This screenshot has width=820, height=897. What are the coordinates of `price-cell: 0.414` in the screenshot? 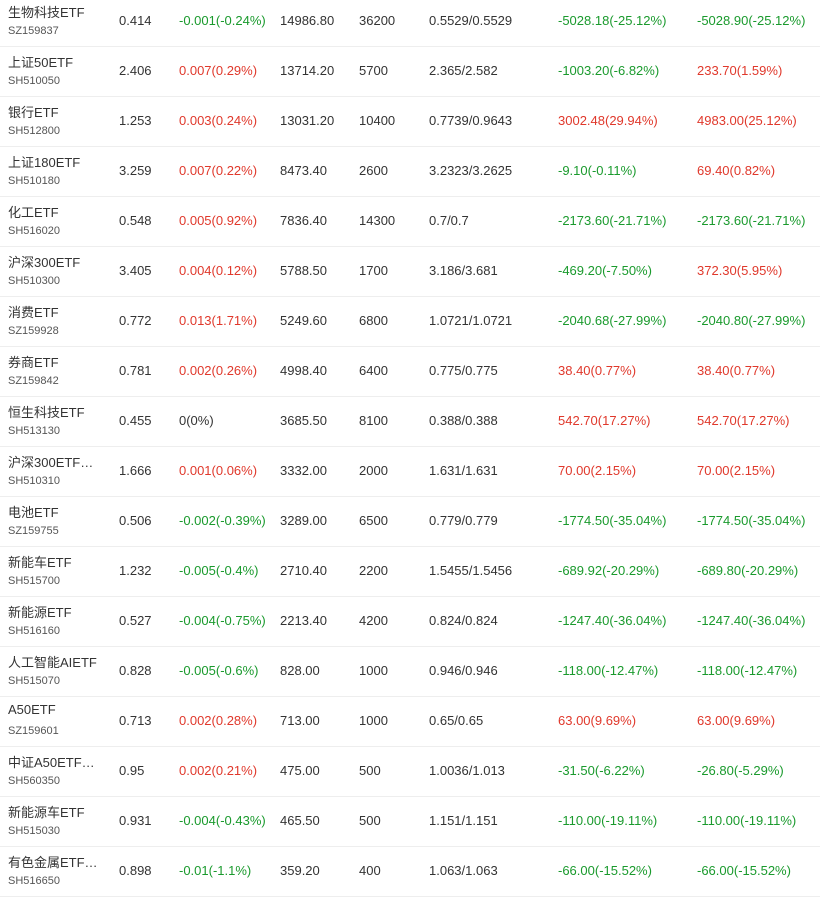 It's located at (135, 20).